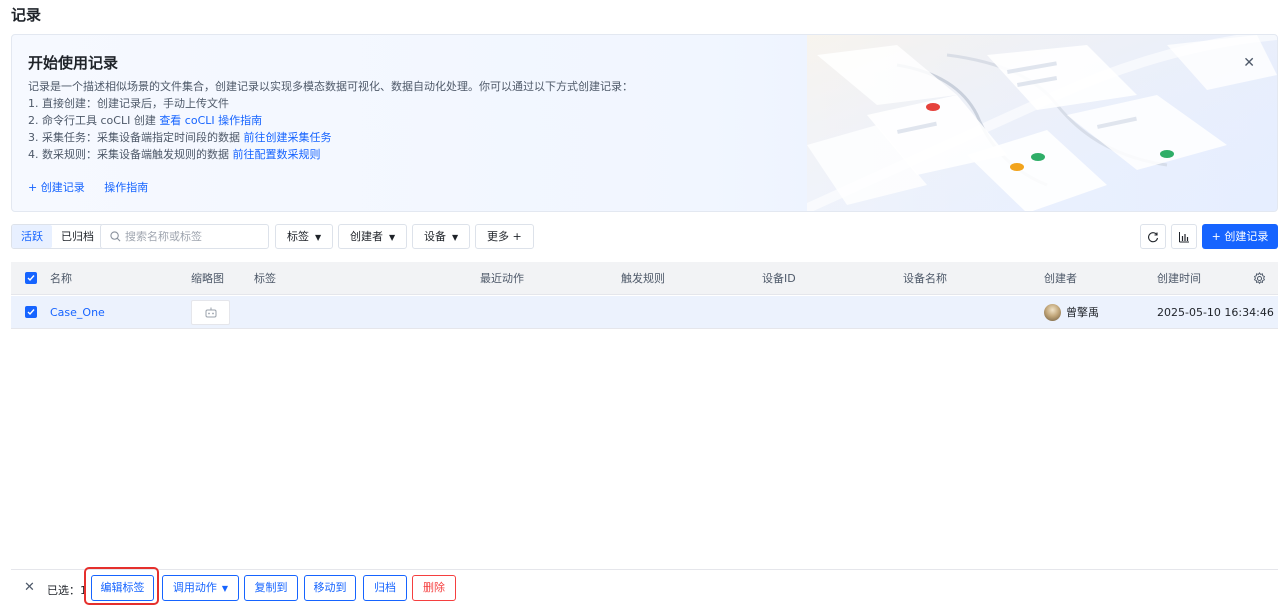  What do you see at coordinates (434, 588) in the screenshot?
I see `delete-button: 删除` at bounding box center [434, 588].